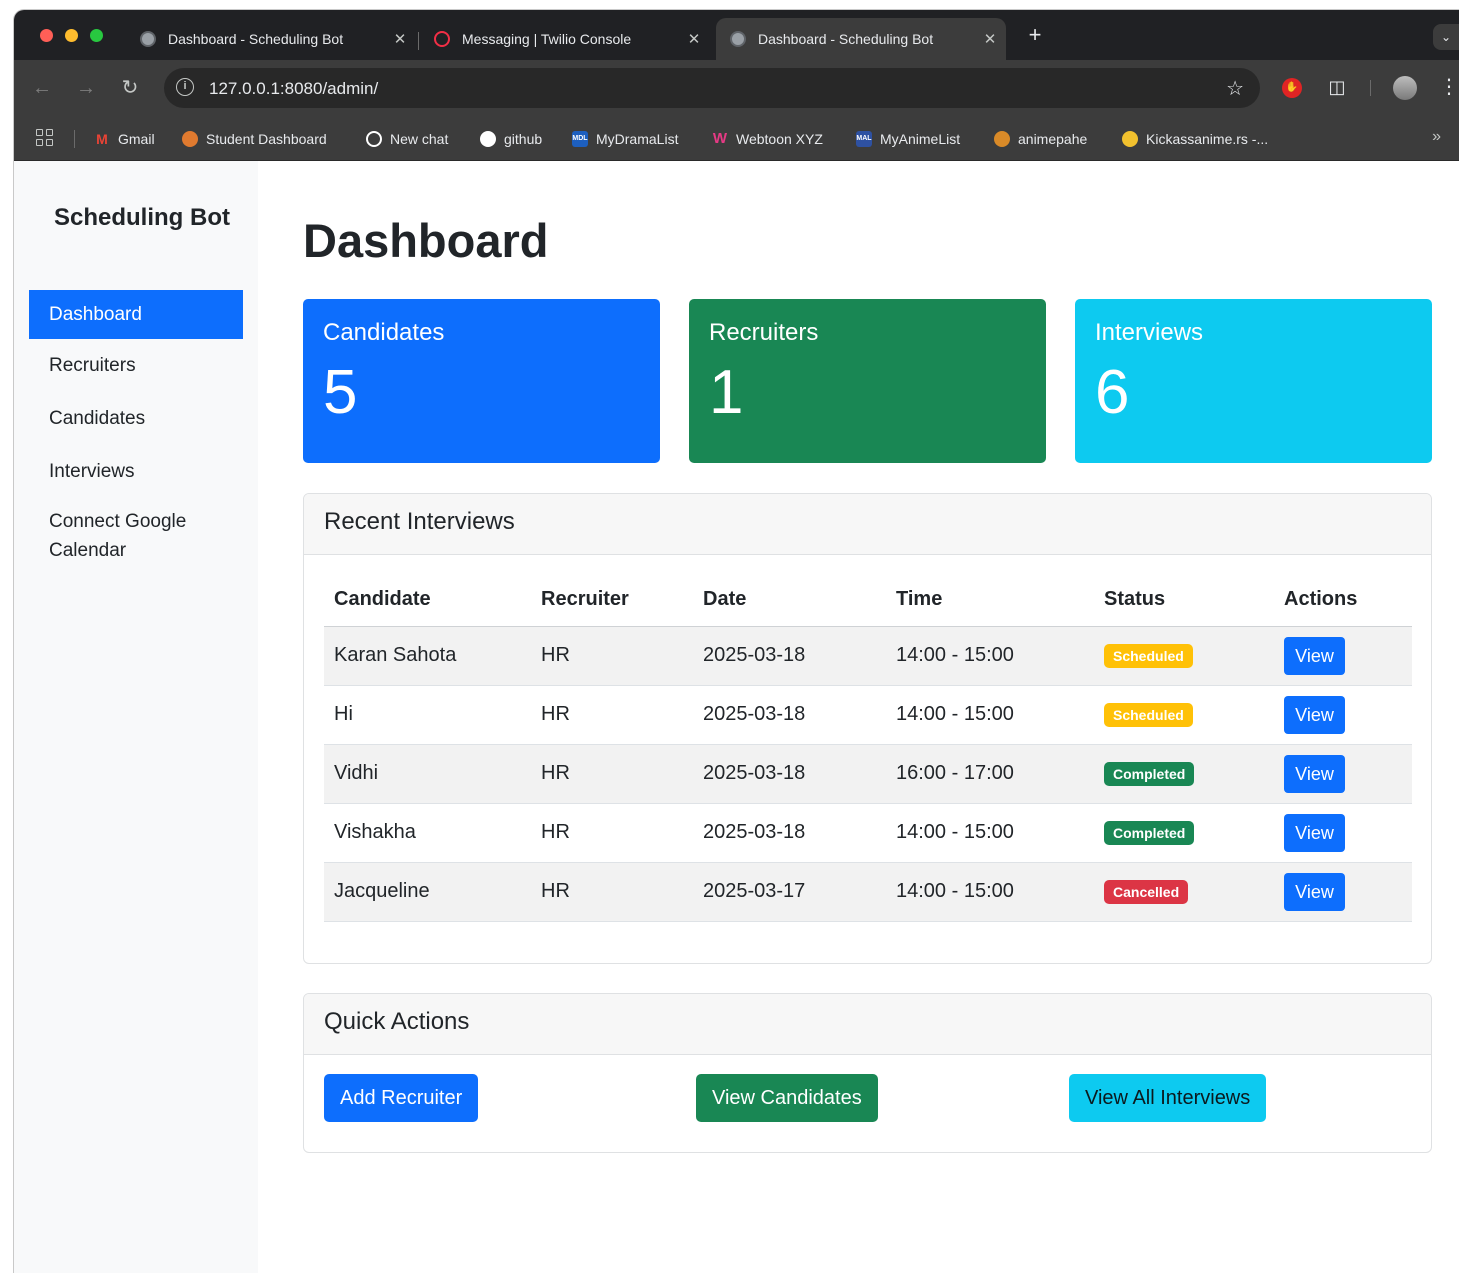  Describe the element at coordinates (136, 418) in the screenshot. I see `sidebar-item-candidates: Candidates` at that location.